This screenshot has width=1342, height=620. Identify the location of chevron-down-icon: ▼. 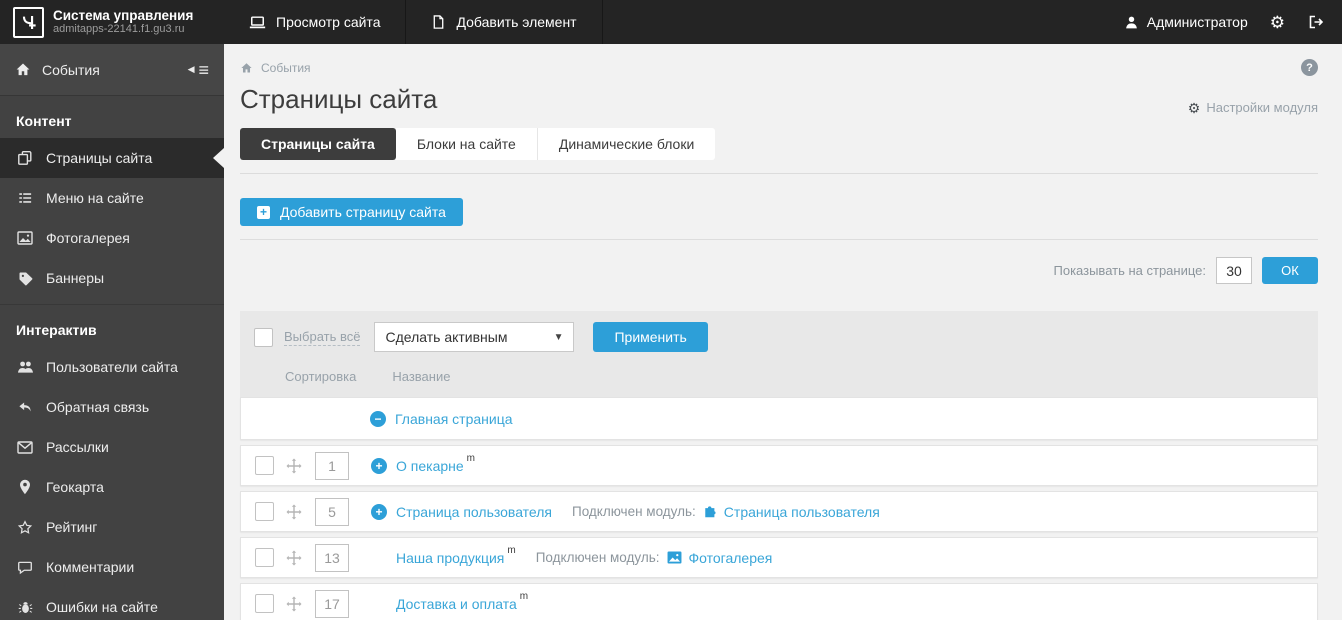
(558, 337).